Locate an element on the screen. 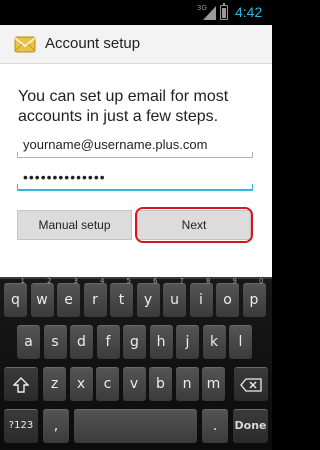 This screenshot has height=450, width=320. key-g: g is located at coordinates (134, 342).